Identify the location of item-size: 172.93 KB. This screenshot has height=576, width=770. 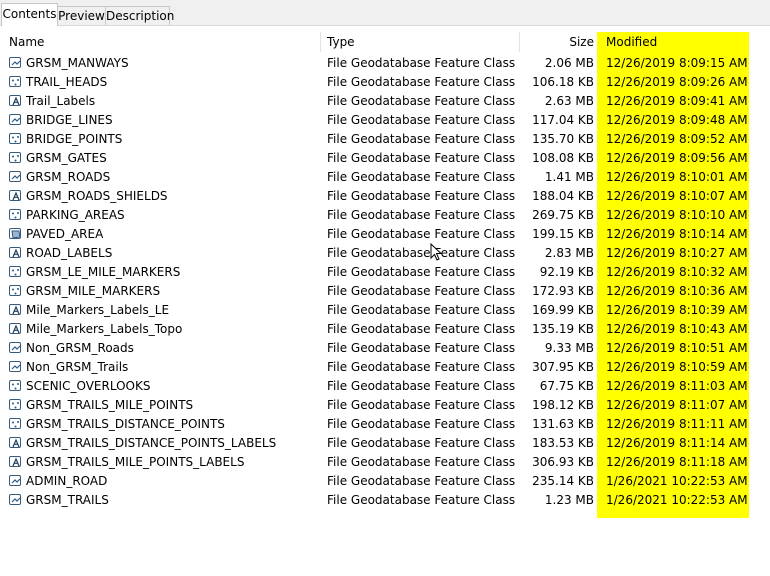
(563, 291).